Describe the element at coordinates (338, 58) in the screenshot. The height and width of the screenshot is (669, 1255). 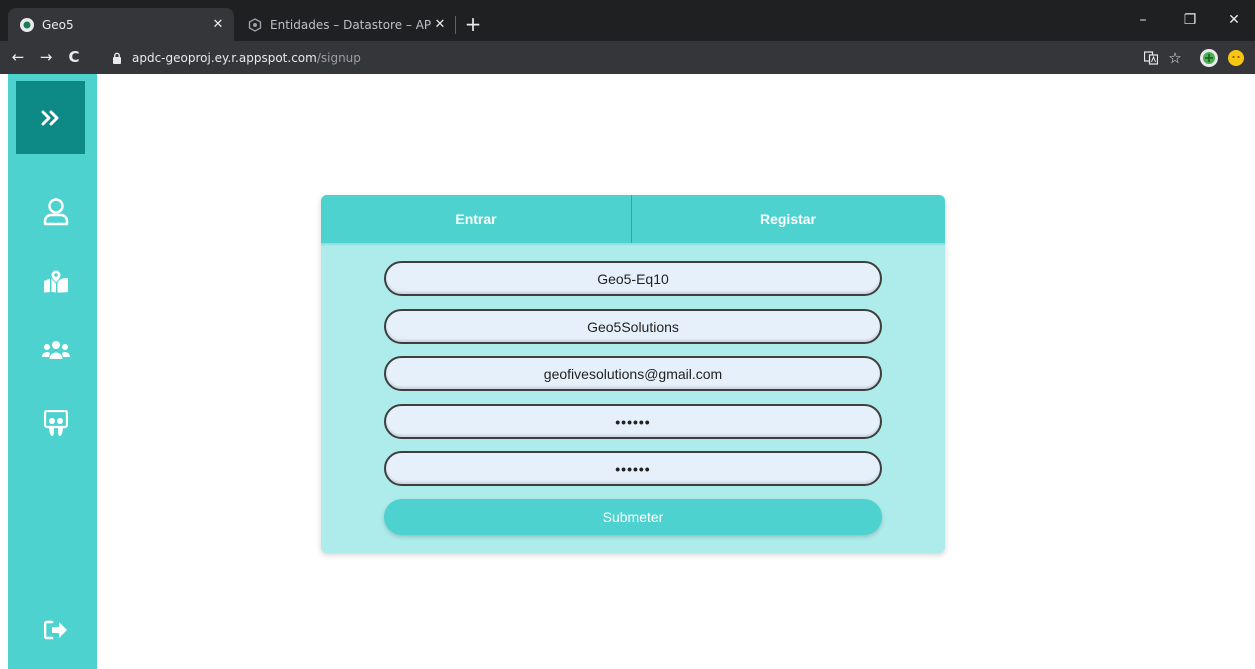
I see `url-path: /signup` at that location.